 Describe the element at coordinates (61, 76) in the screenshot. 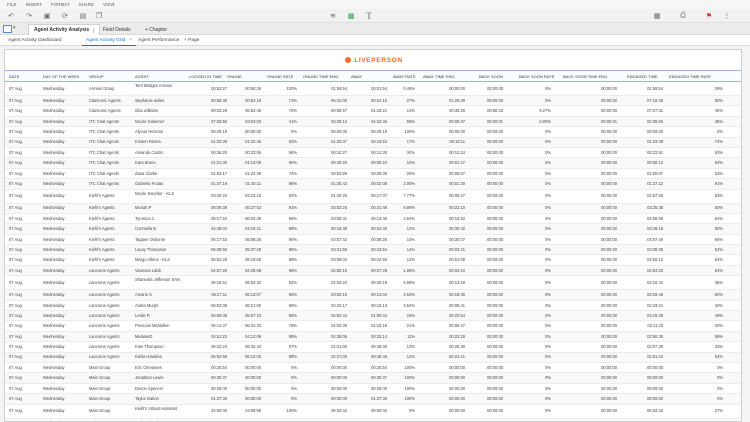

I see `column-header: DAY OF THE WEEK` at that location.